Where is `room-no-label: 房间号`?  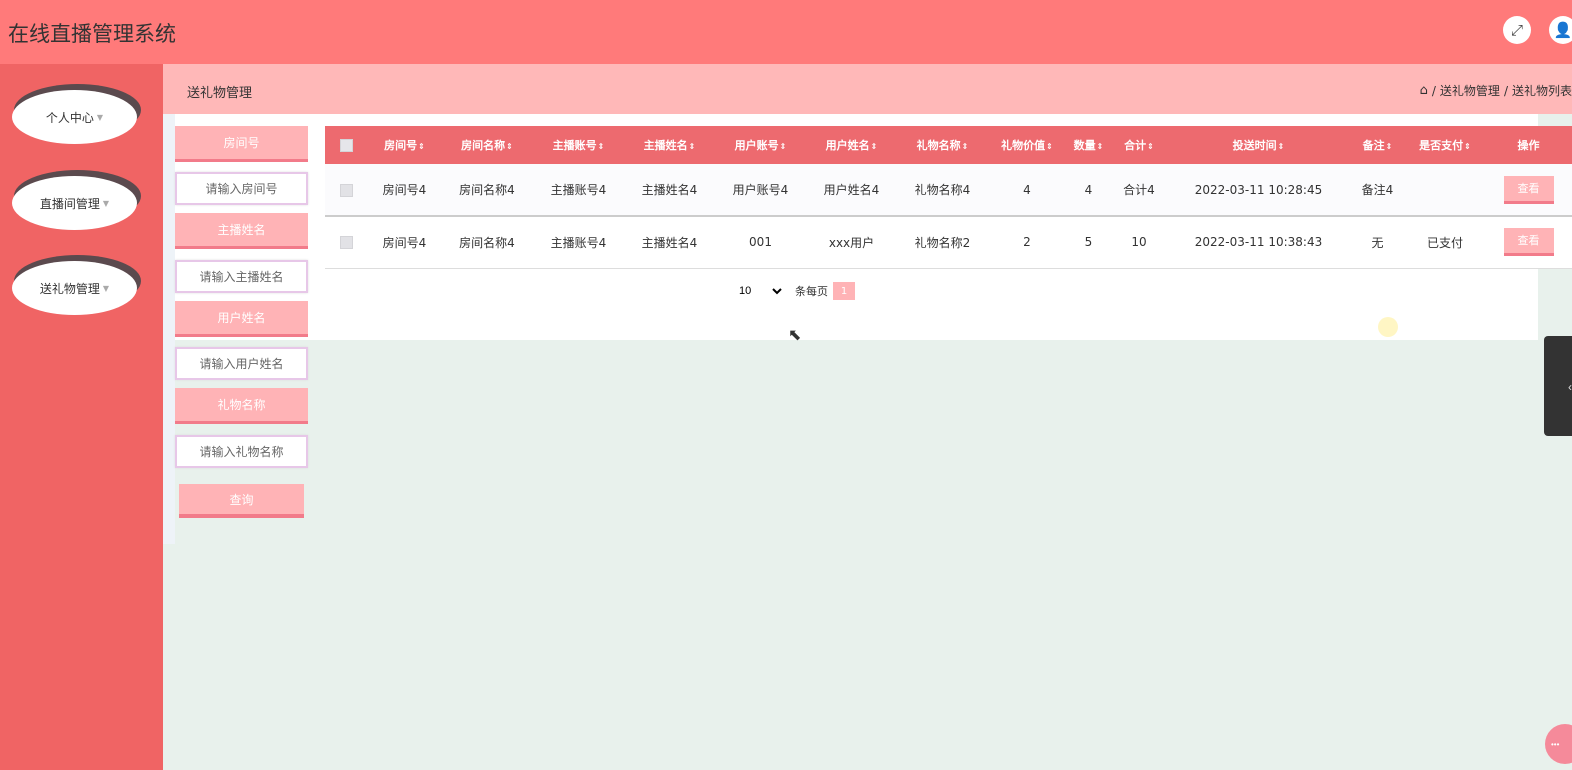
room-no-label: 房间号 is located at coordinates (241, 144).